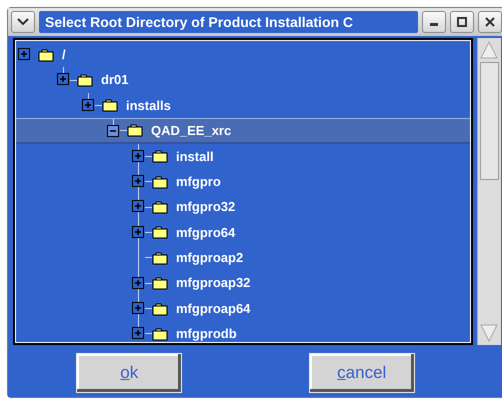  What do you see at coordinates (148, 105) in the screenshot?
I see `folder-name: installs` at bounding box center [148, 105].